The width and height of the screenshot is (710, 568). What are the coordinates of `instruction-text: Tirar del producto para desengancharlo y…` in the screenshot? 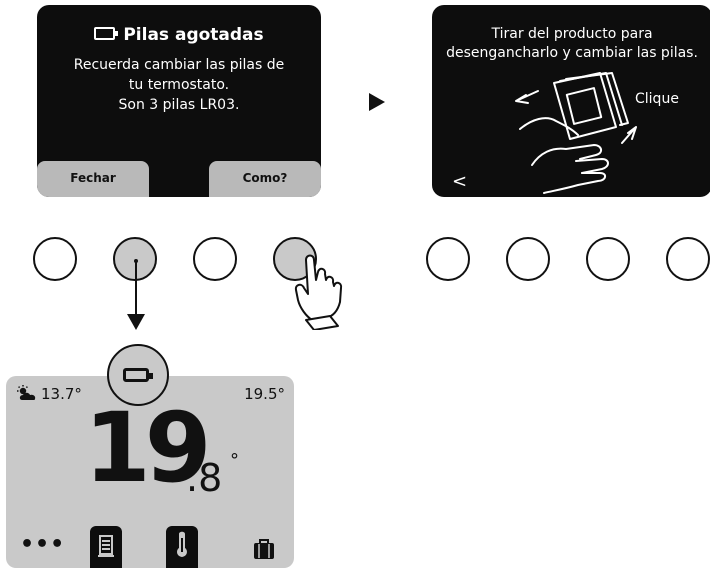 It's located at (572, 43).